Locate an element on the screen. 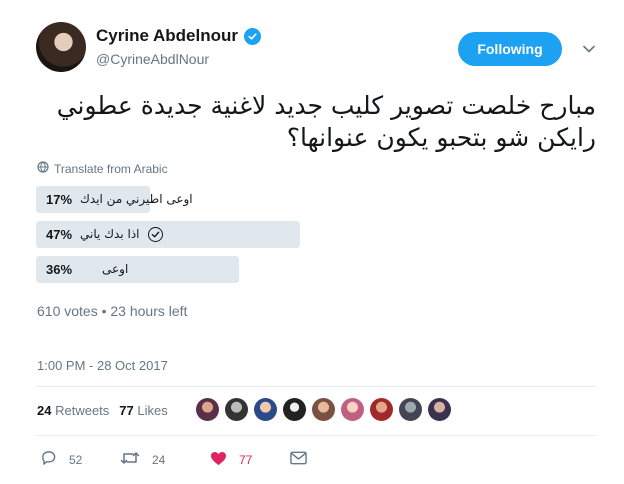  tweet-actions: 52 24 77 is located at coordinates (173, 459).